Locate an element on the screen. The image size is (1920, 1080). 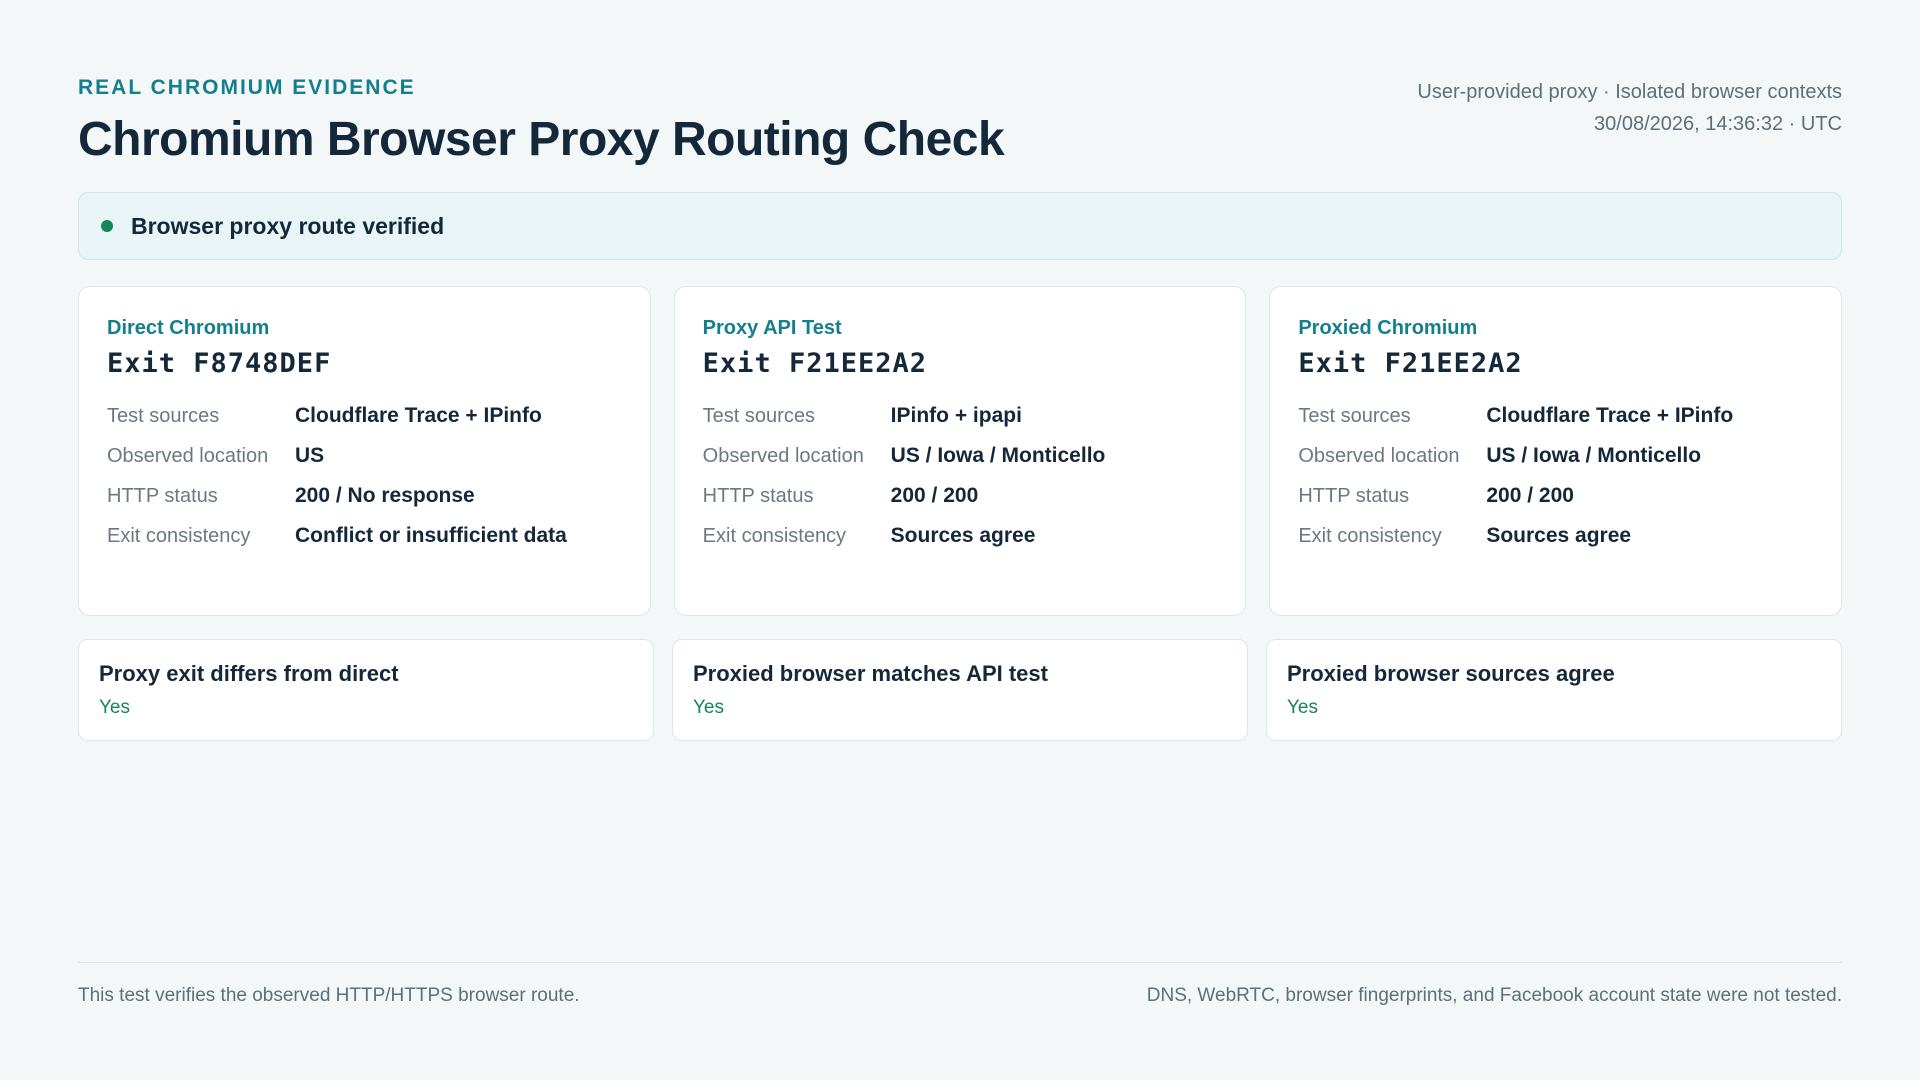
card-label: Proxy API Test is located at coordinates (772, 328).